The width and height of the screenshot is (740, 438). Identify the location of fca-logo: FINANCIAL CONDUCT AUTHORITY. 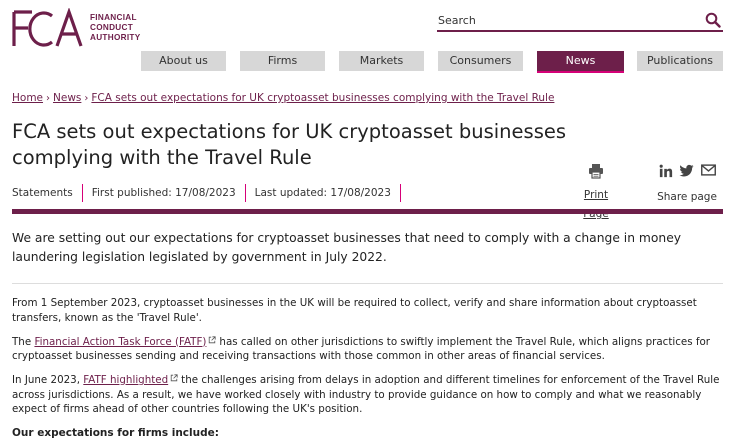
(82, 28).